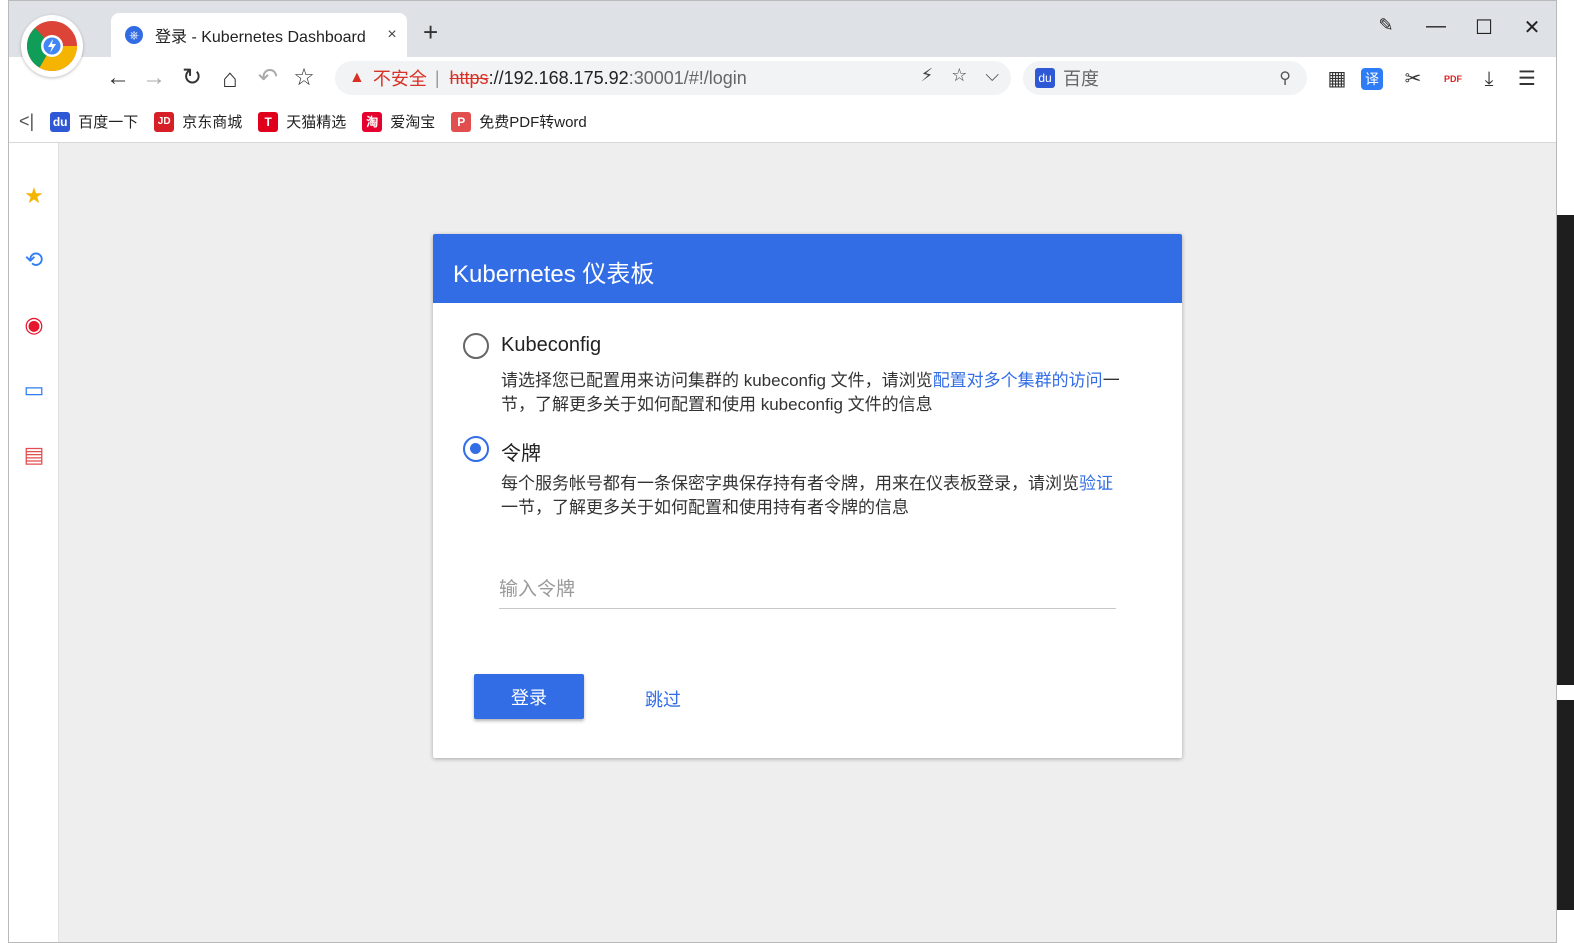 This screenshot has width=1574, height=943. Describe the element at coordinates (663, 699) in the screenshot. I see `skip-link: 跳过` at that location.